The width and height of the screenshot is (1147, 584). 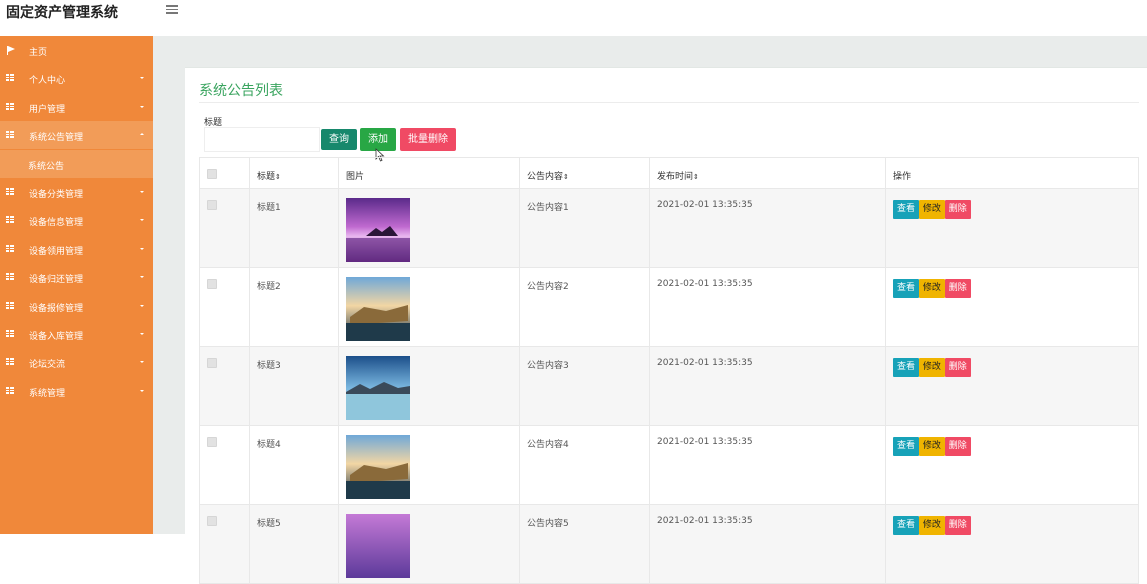 What do you see at coordinates (224, 173) in the screenshot?
I see `select-all-cell` at bounding box center [224, 173].